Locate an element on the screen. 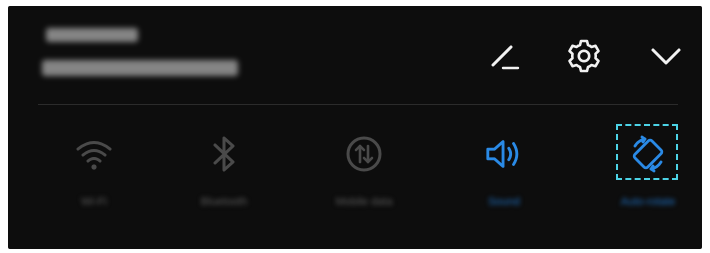  settings-icon is located at coordinates (584, 56).